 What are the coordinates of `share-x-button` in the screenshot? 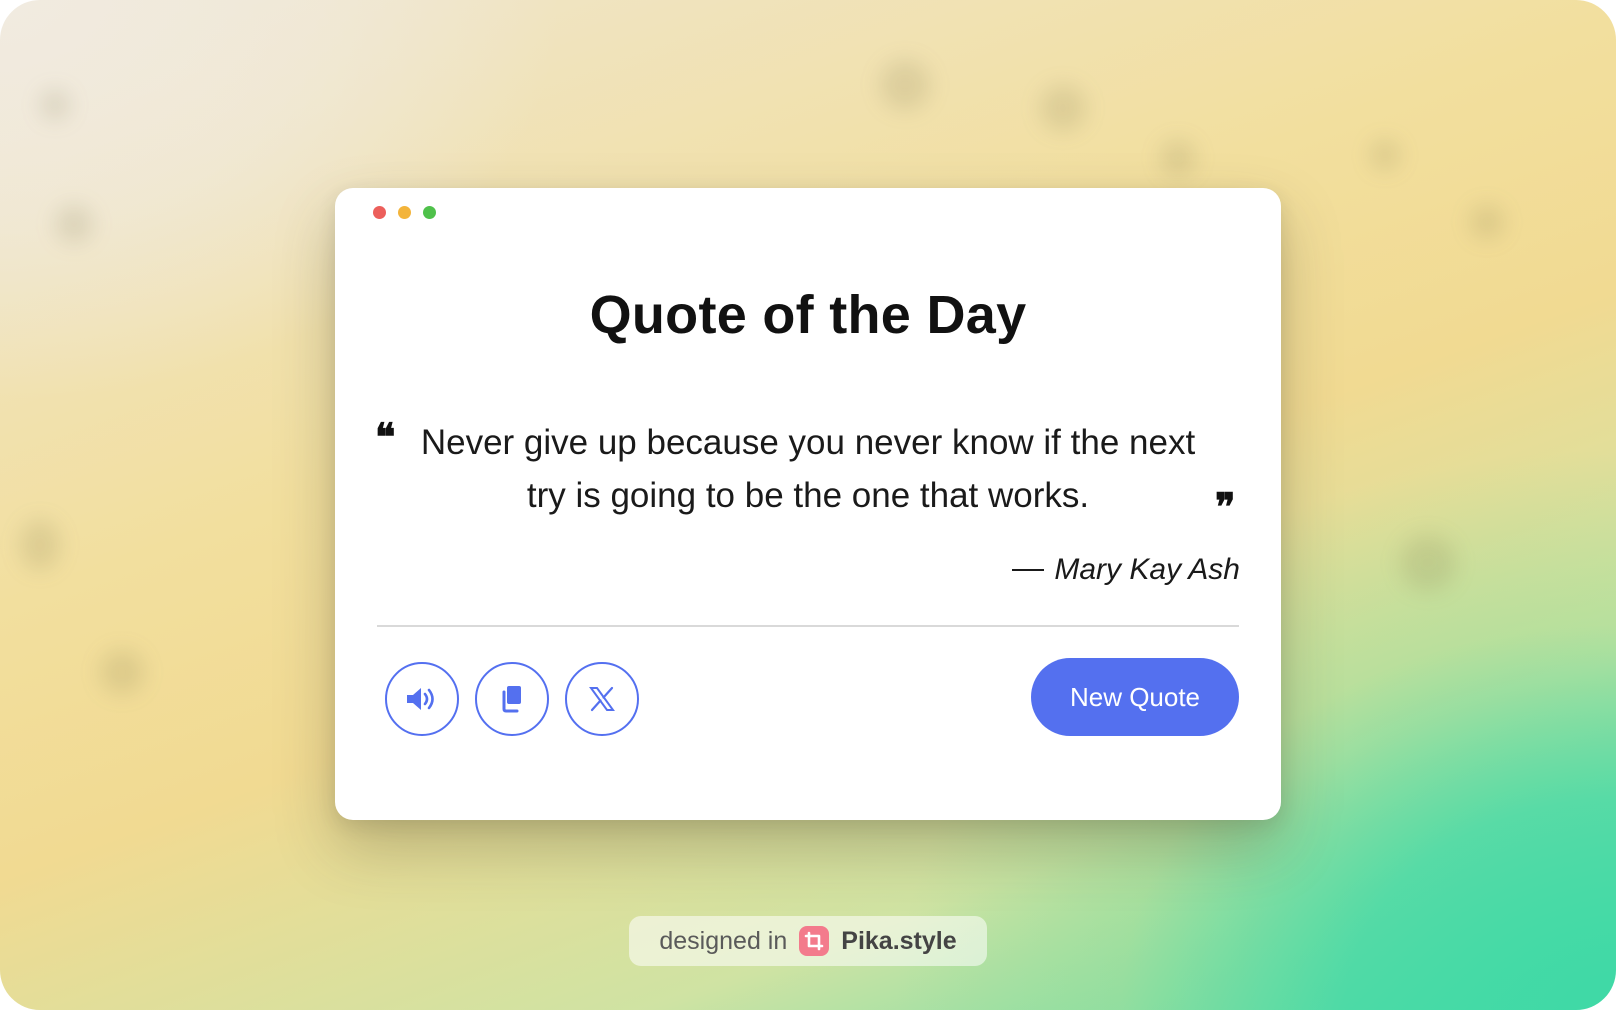 It's located at (602, 699).